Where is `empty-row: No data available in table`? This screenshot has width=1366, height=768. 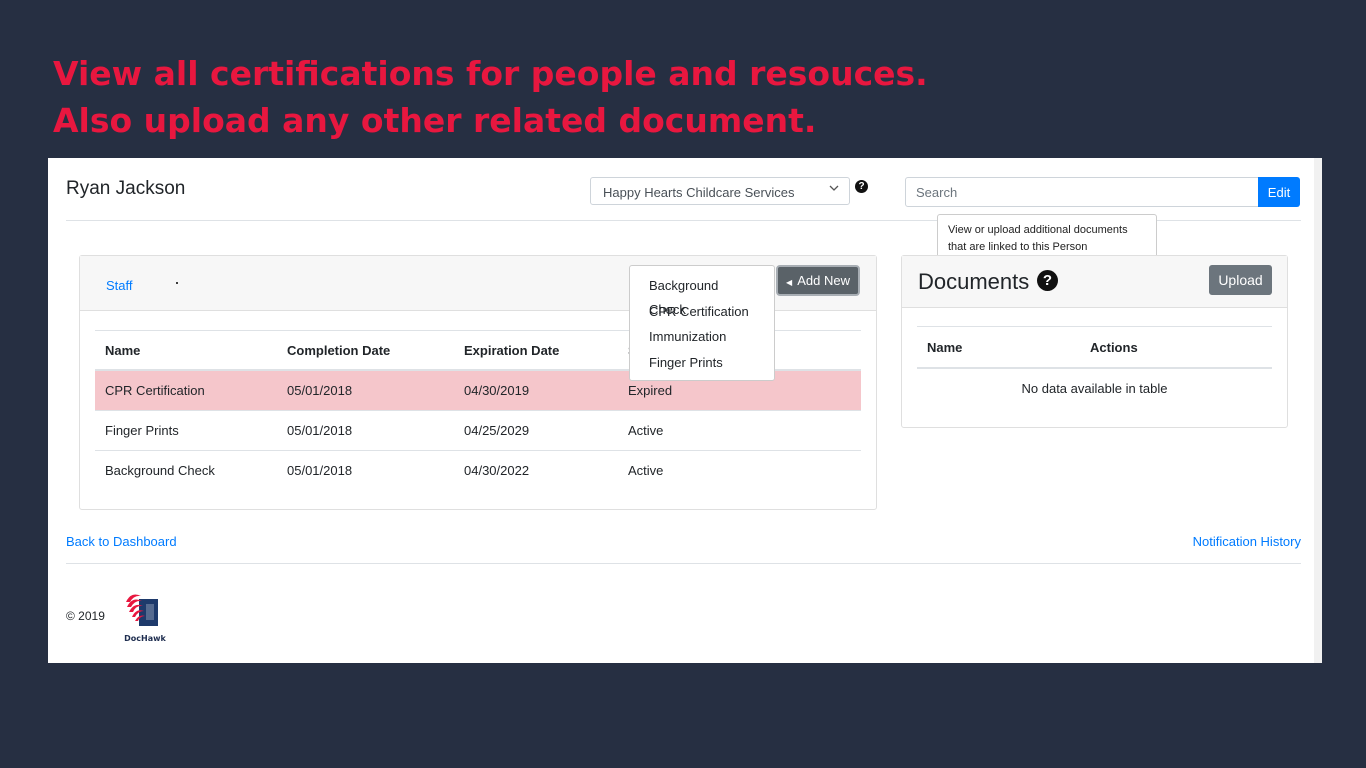 empty-row: No data available in table is located at coordinates (1094, 387).